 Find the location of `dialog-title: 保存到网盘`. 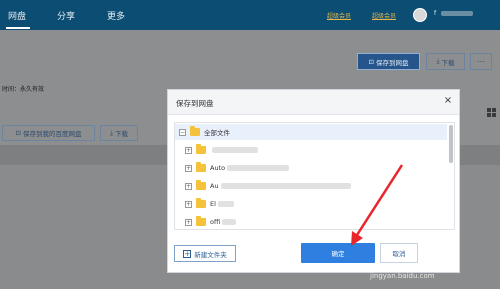

dialog-title: 保存到网盘 is located at coordinates (195, 103).